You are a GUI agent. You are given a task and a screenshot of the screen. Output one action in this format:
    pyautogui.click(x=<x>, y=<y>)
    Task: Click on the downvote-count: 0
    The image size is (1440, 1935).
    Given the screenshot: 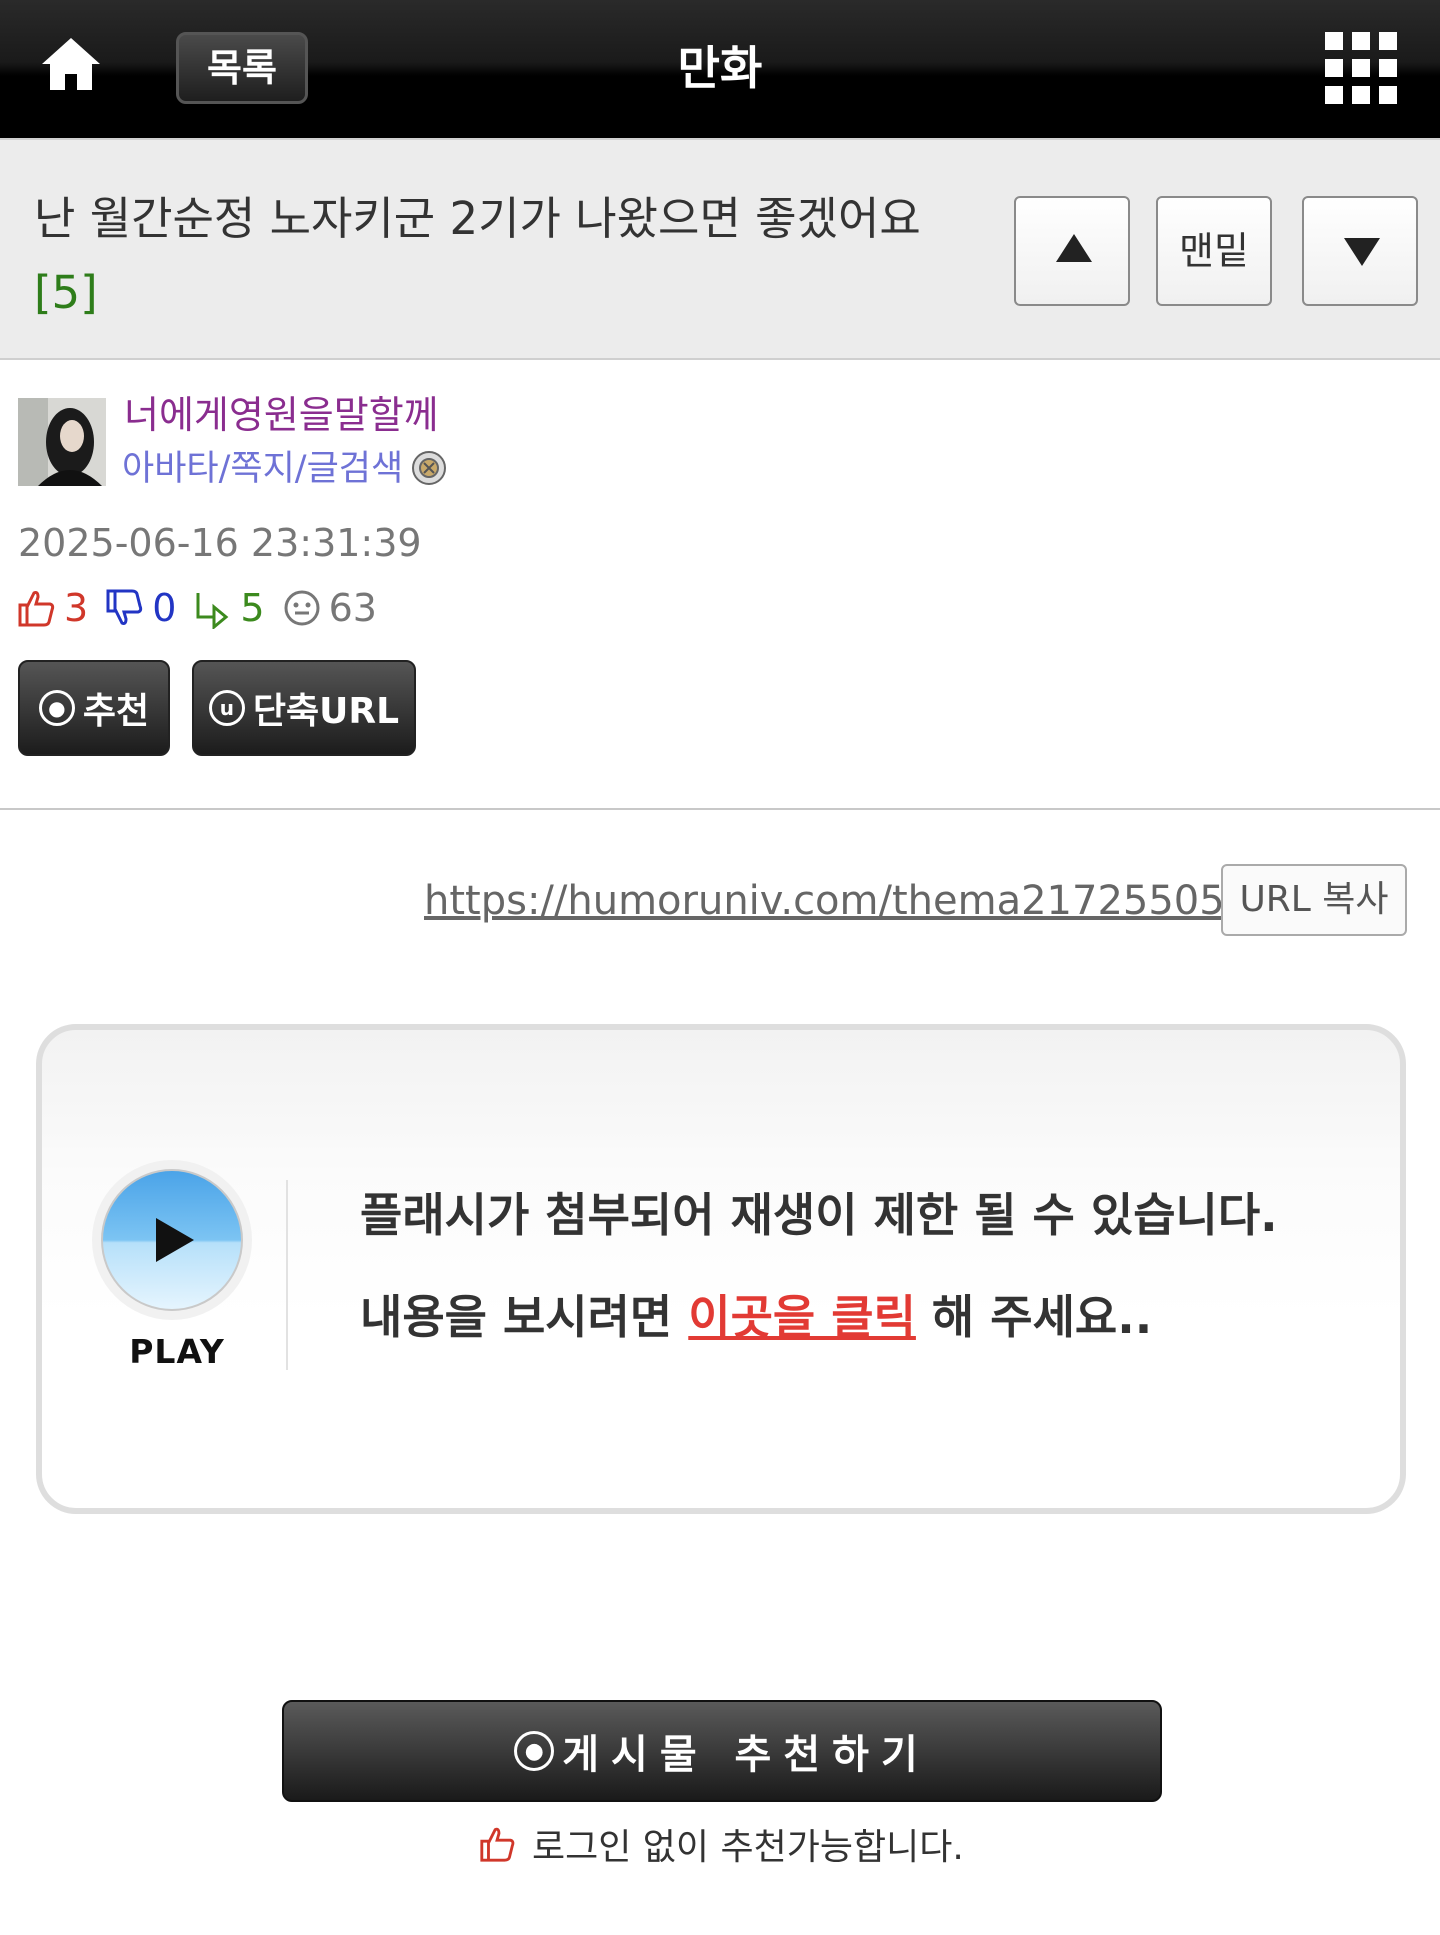 What is the action you would take?
    pyautogui.click(x=164, y=608)
    